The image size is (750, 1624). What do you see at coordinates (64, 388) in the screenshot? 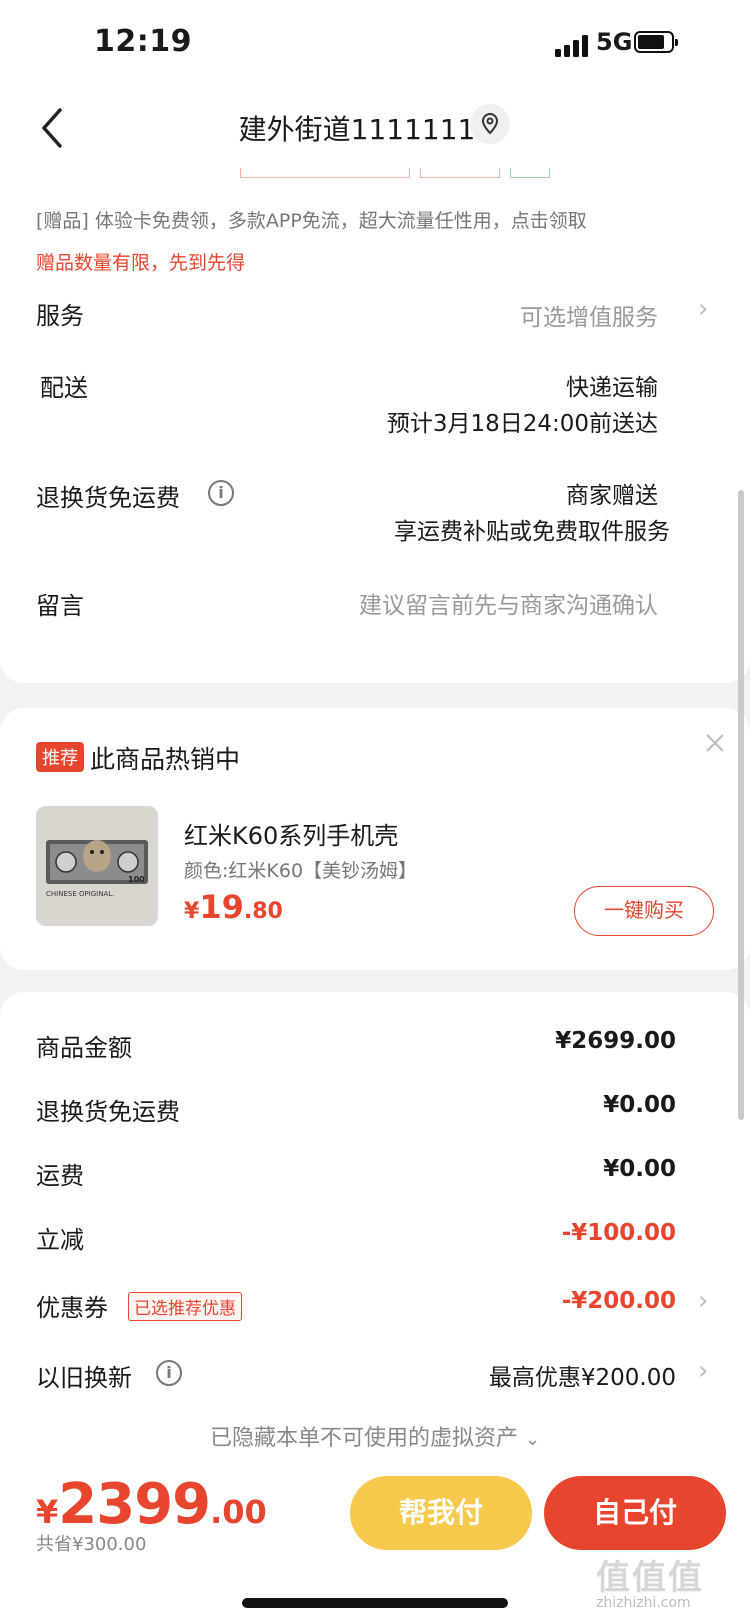
I see `delivery-label: 配送` at bounding box center [64, 388].